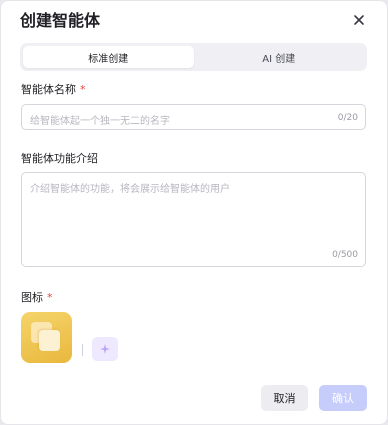 The height and width of the screenshot is (425, 388). What do you see at coordinates (32, 297) in the screenshot?
I see `icon-label-text: 图标` at bounding box center [32, 297].